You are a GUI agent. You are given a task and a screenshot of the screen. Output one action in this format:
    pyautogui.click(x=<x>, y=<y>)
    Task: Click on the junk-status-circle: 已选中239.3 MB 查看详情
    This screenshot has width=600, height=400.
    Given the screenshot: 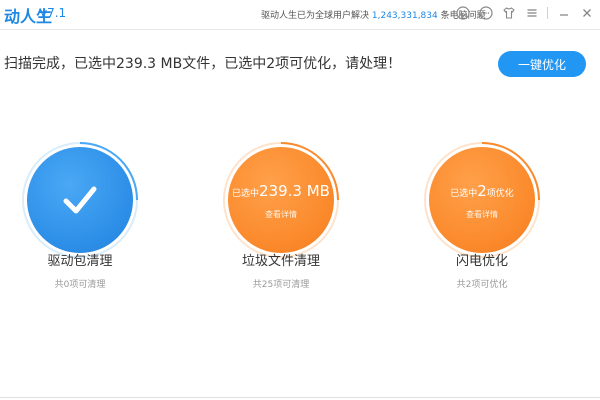 What is the action you would take?
    pyautogui.click(x=281, y=200)
    